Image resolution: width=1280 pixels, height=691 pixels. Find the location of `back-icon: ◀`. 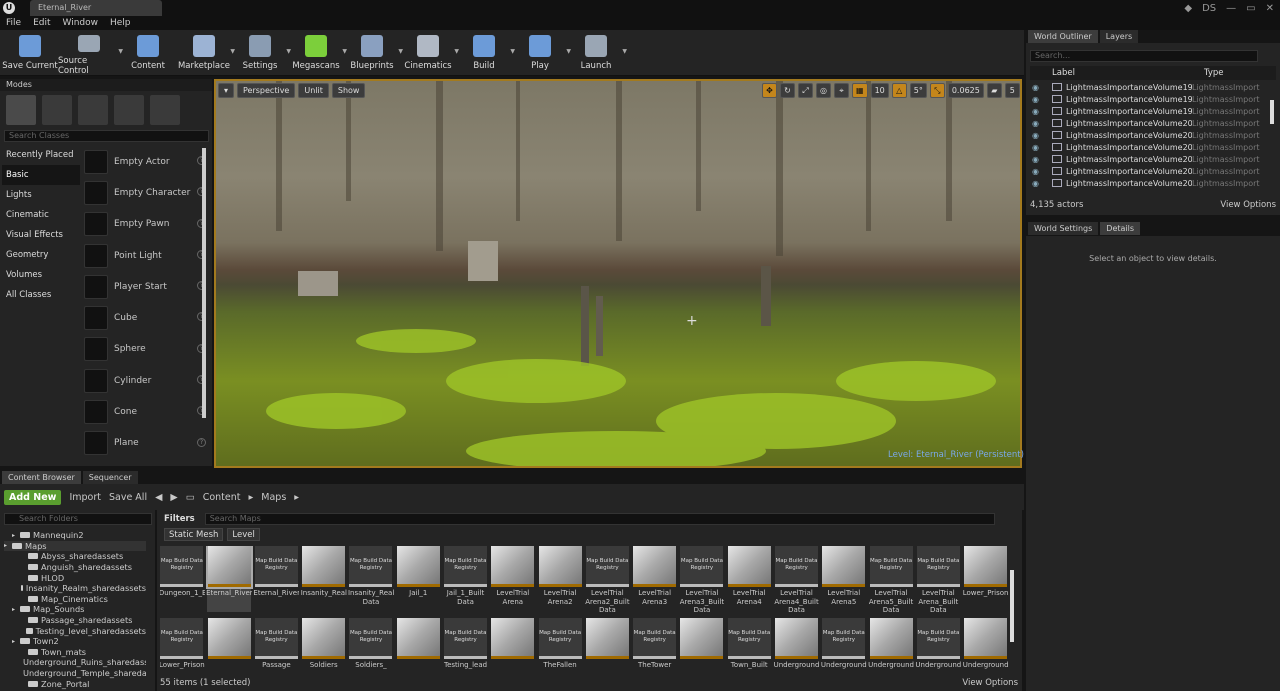

back-icon: ◀ is located at coordinates (158, 497).